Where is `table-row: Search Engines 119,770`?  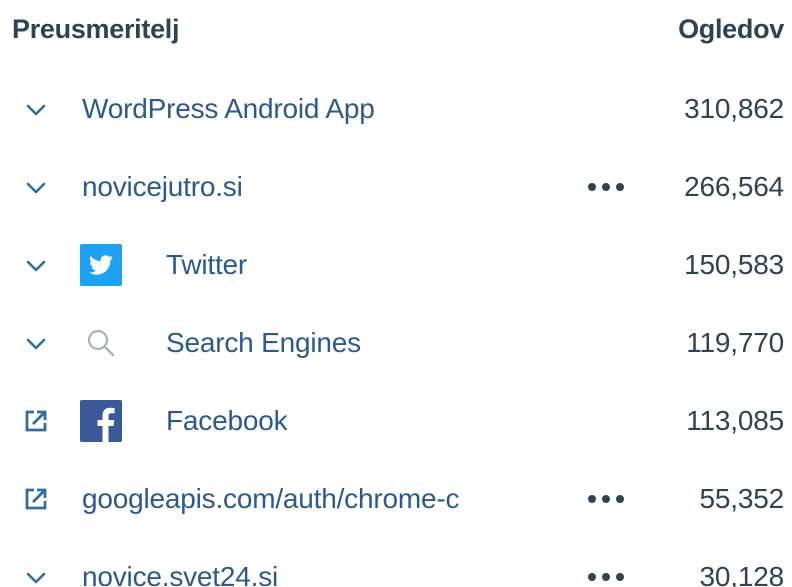
table-row: Search Engines 119,770 is located at coordinates (396, 343).